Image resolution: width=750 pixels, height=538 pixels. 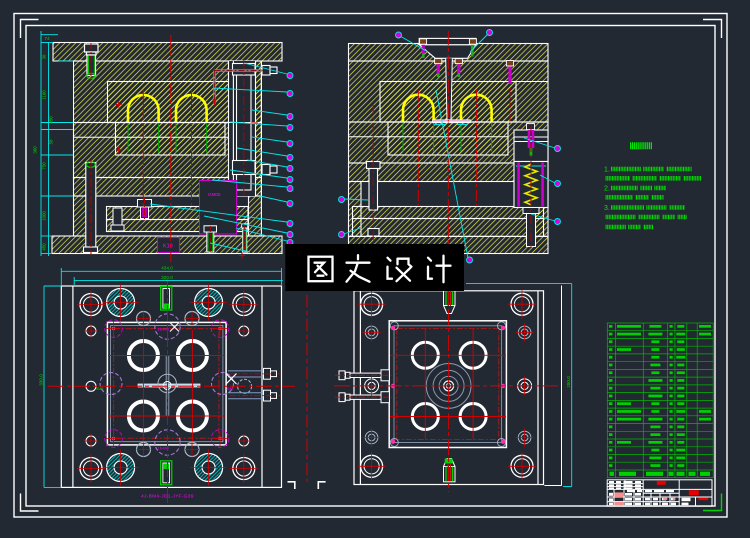 What do you see at coordinates (44, 56) in the screenshot?
I see `svg-text: 38` at bounding box center [44, 56].